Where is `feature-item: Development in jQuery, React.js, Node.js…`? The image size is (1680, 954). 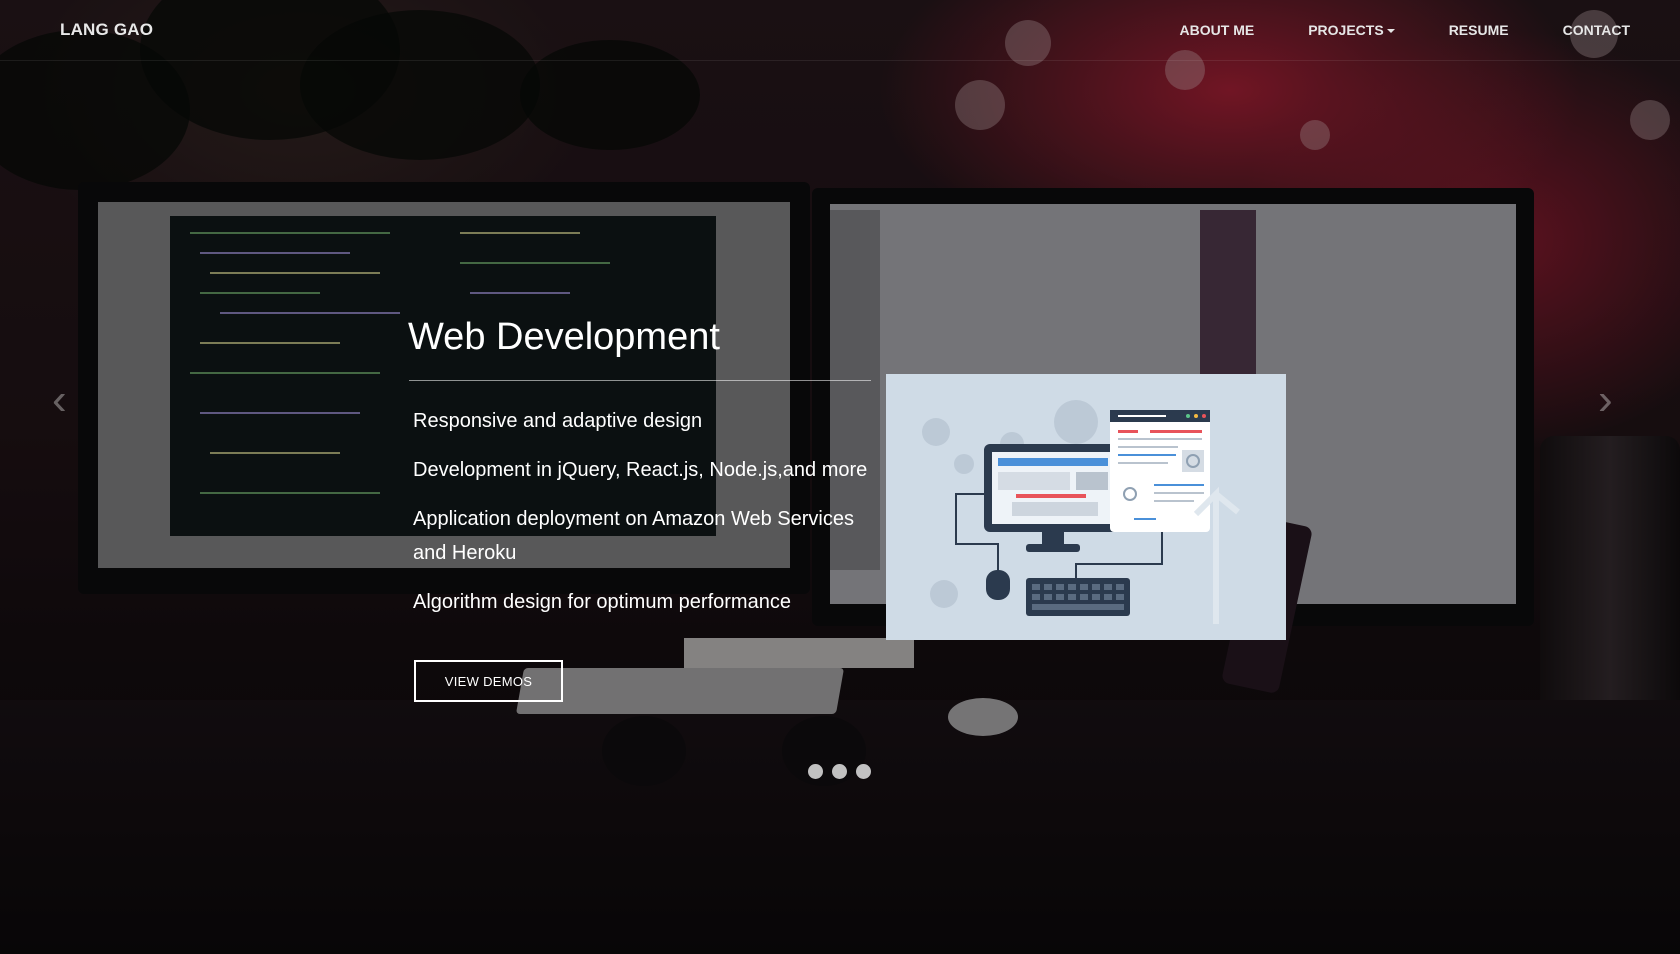
feature-item: Development in jQuery, React.js, Node.js… is located at coordinates (640, 470).